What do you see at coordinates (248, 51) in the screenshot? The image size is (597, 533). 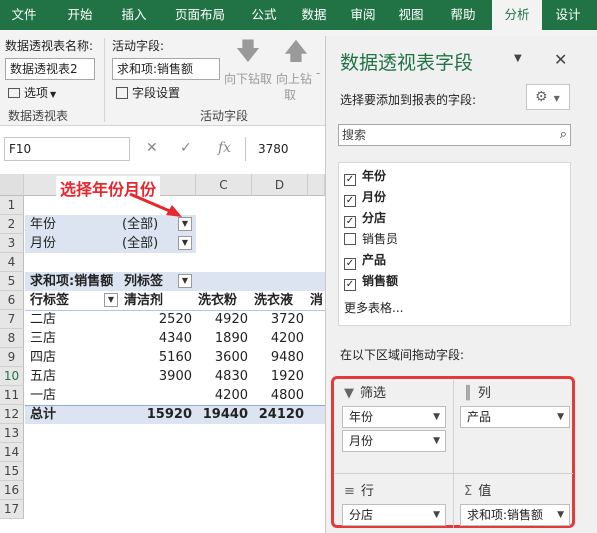 I see `drill-down-button: 🡇` at bounding box center [248, 51].